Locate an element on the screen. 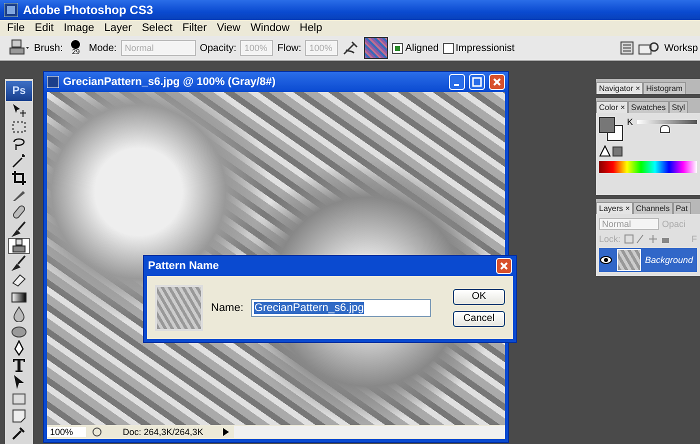  layer-thumbnail is located at coordinates (629, 260).